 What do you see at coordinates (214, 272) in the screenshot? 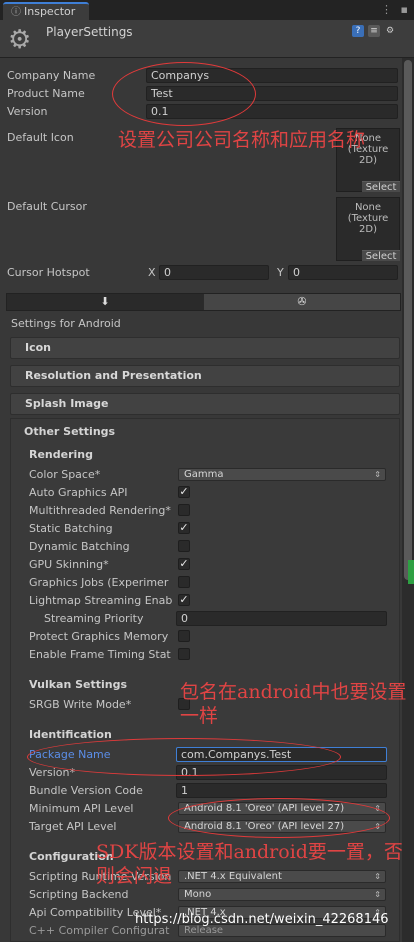
I see `hotspot-x-field: 0` at bounding box center [214, 272].